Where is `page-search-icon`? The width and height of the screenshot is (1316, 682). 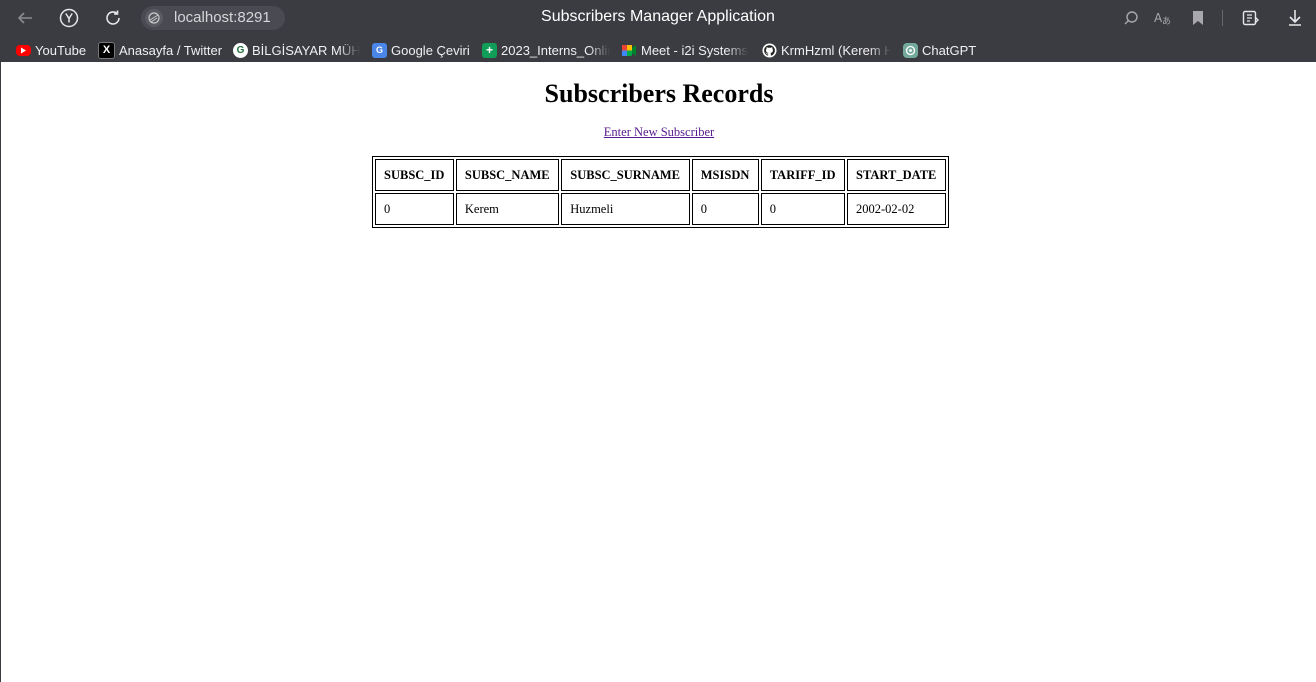
page-search-icon is located at coordinates (1131, 18).